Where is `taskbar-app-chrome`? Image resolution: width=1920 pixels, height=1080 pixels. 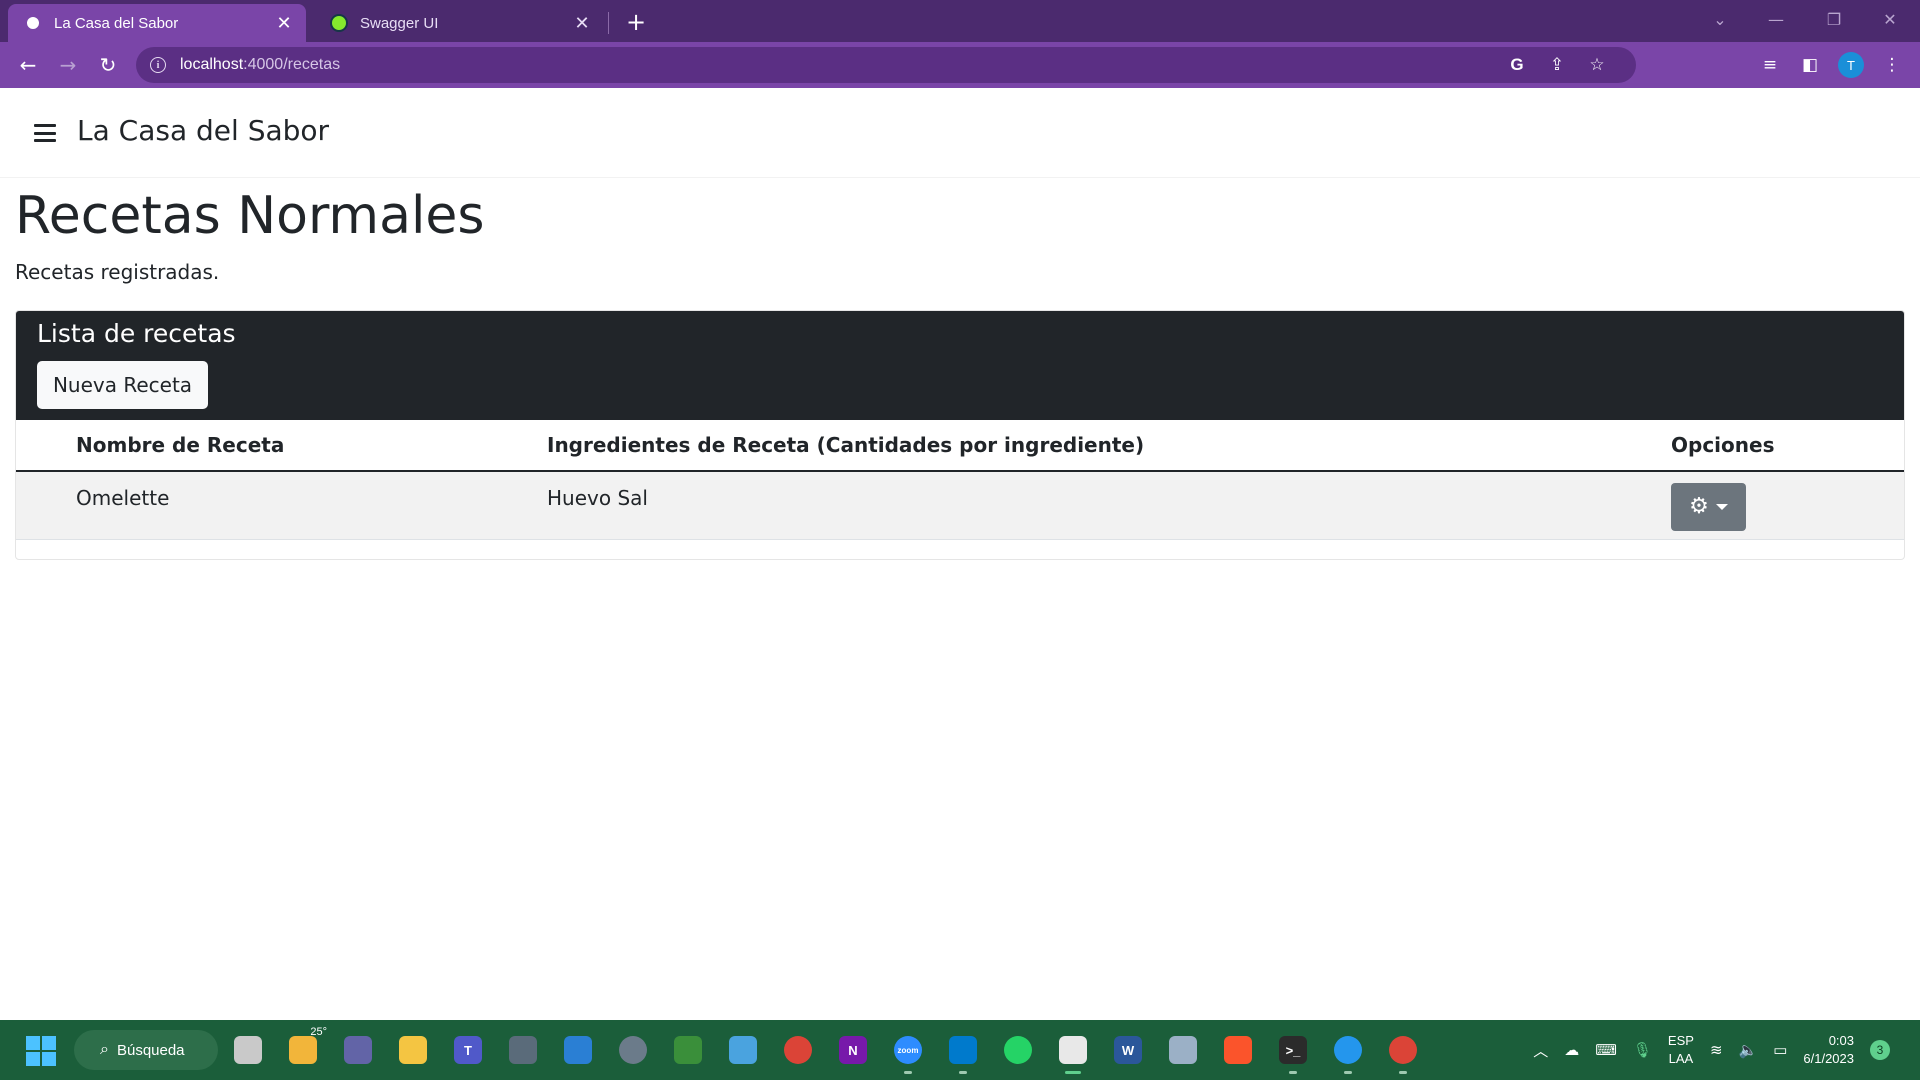
taskbar-app-chrome is located at coordinates (798, 1050).